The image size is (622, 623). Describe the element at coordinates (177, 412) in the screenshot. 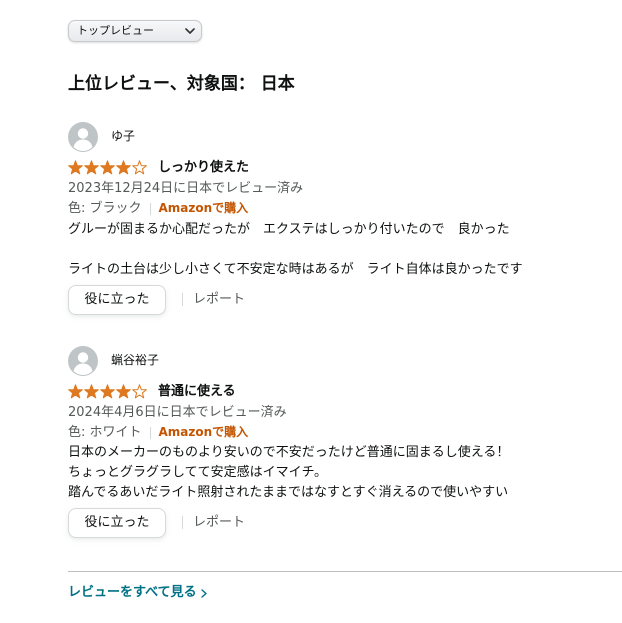

I see `review-date: 2024年4月6日に日本でレビュー済み` at that location.